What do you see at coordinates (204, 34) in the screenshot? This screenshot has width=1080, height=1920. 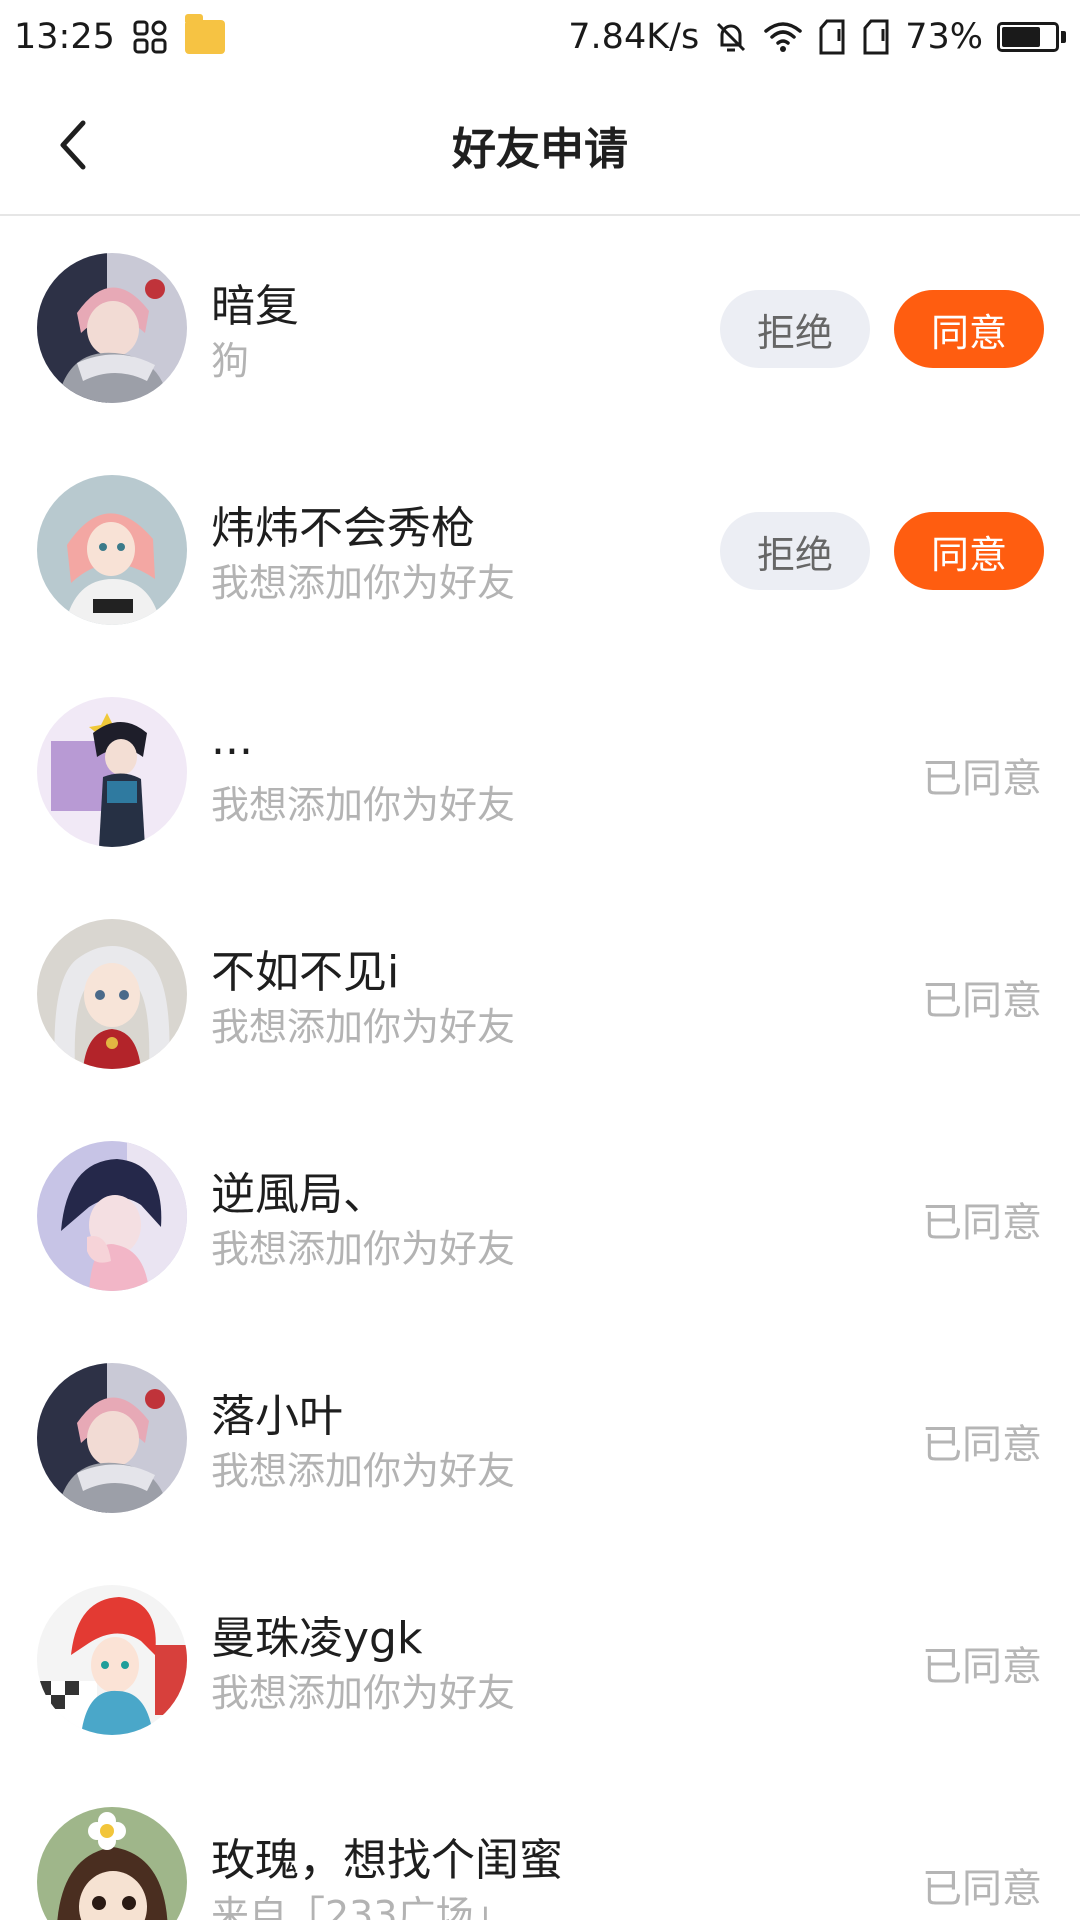 I see `folder-icon` at bounding box center [204, 34].